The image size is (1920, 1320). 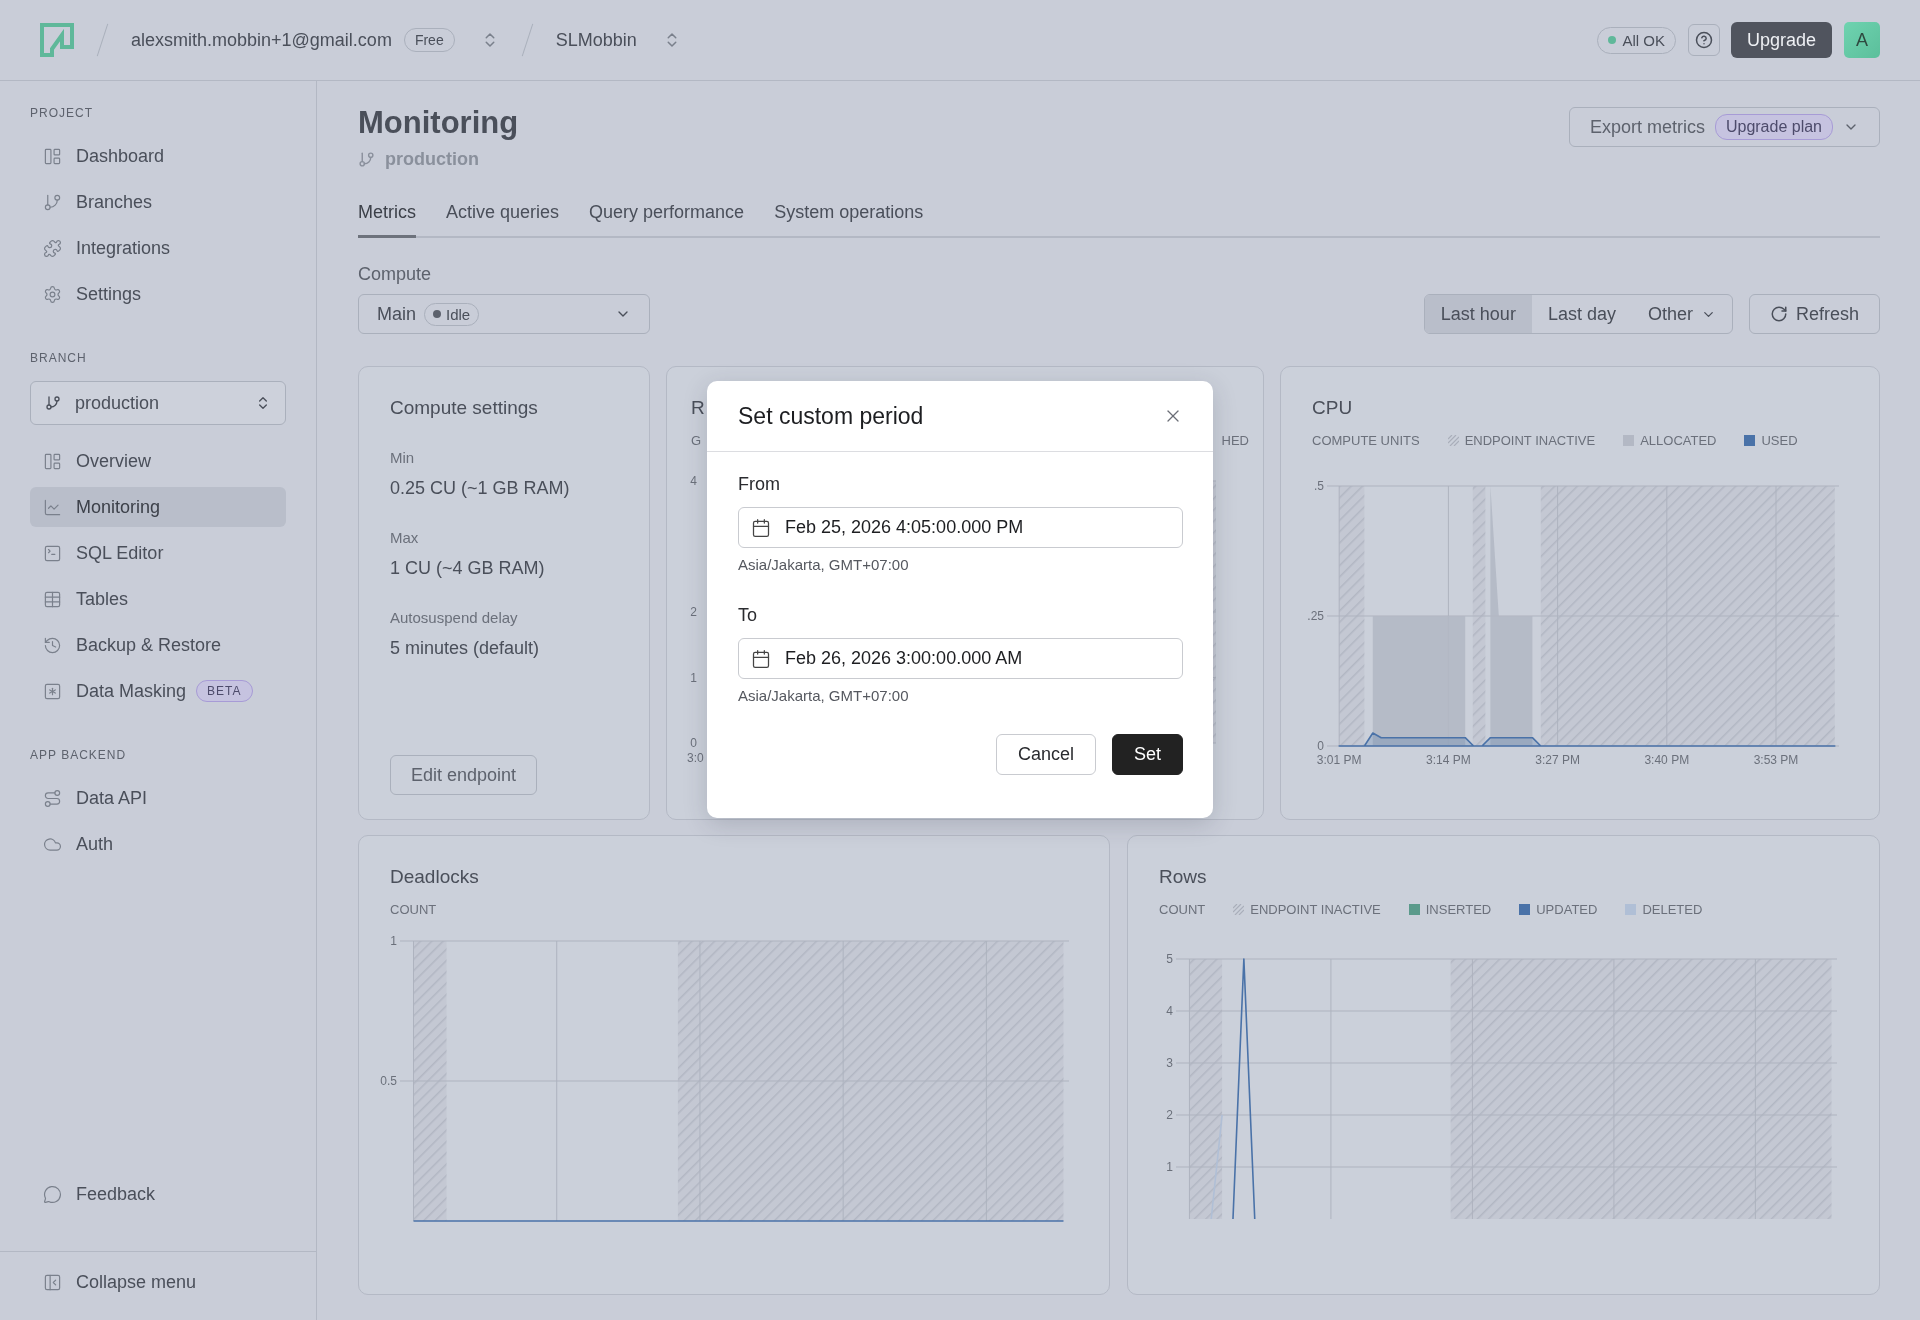 What do you see at coordinates (693, 612) in the screenshot?
I see `axis-label: 2` at bounding box center [693, 612].